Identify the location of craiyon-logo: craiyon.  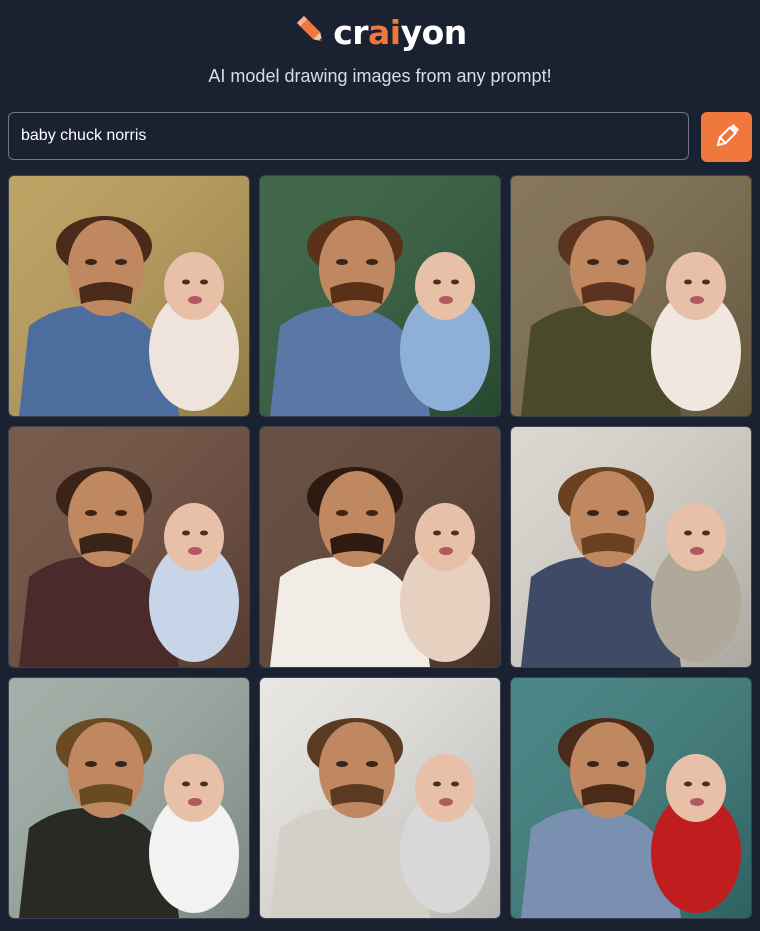
(380, 32).